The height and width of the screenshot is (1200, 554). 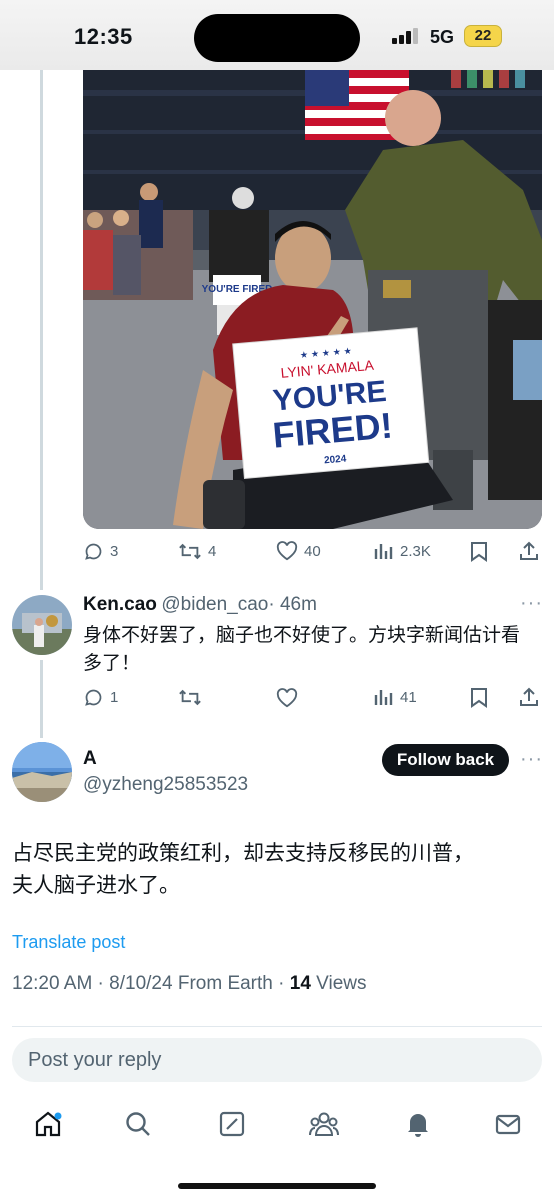 What do you see at coordinates (408, 697) in the screenshot?
I see `views-count: 41` at bounding box center [408, 697].